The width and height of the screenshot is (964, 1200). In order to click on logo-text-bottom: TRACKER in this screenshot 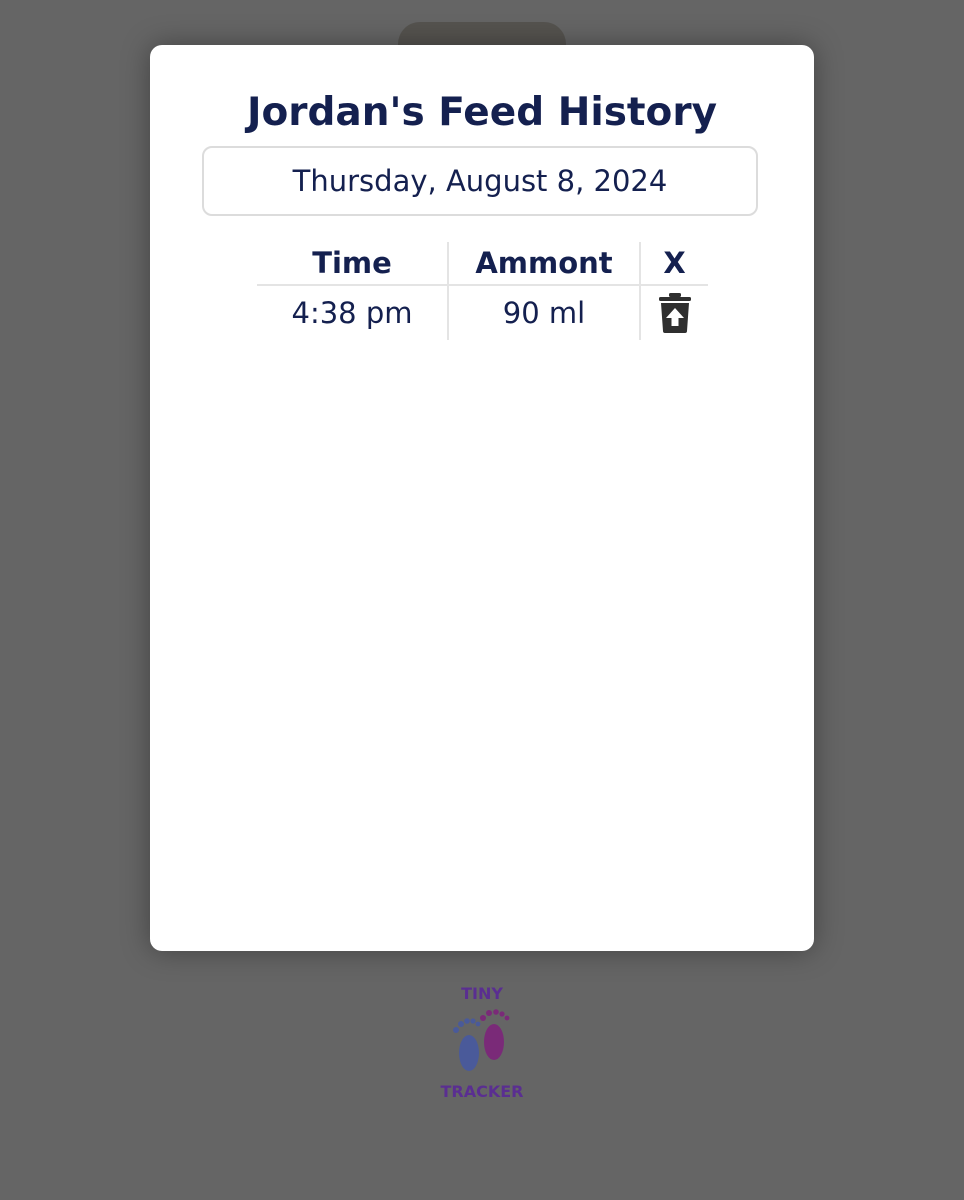, I will do `click(482, 1091)`.